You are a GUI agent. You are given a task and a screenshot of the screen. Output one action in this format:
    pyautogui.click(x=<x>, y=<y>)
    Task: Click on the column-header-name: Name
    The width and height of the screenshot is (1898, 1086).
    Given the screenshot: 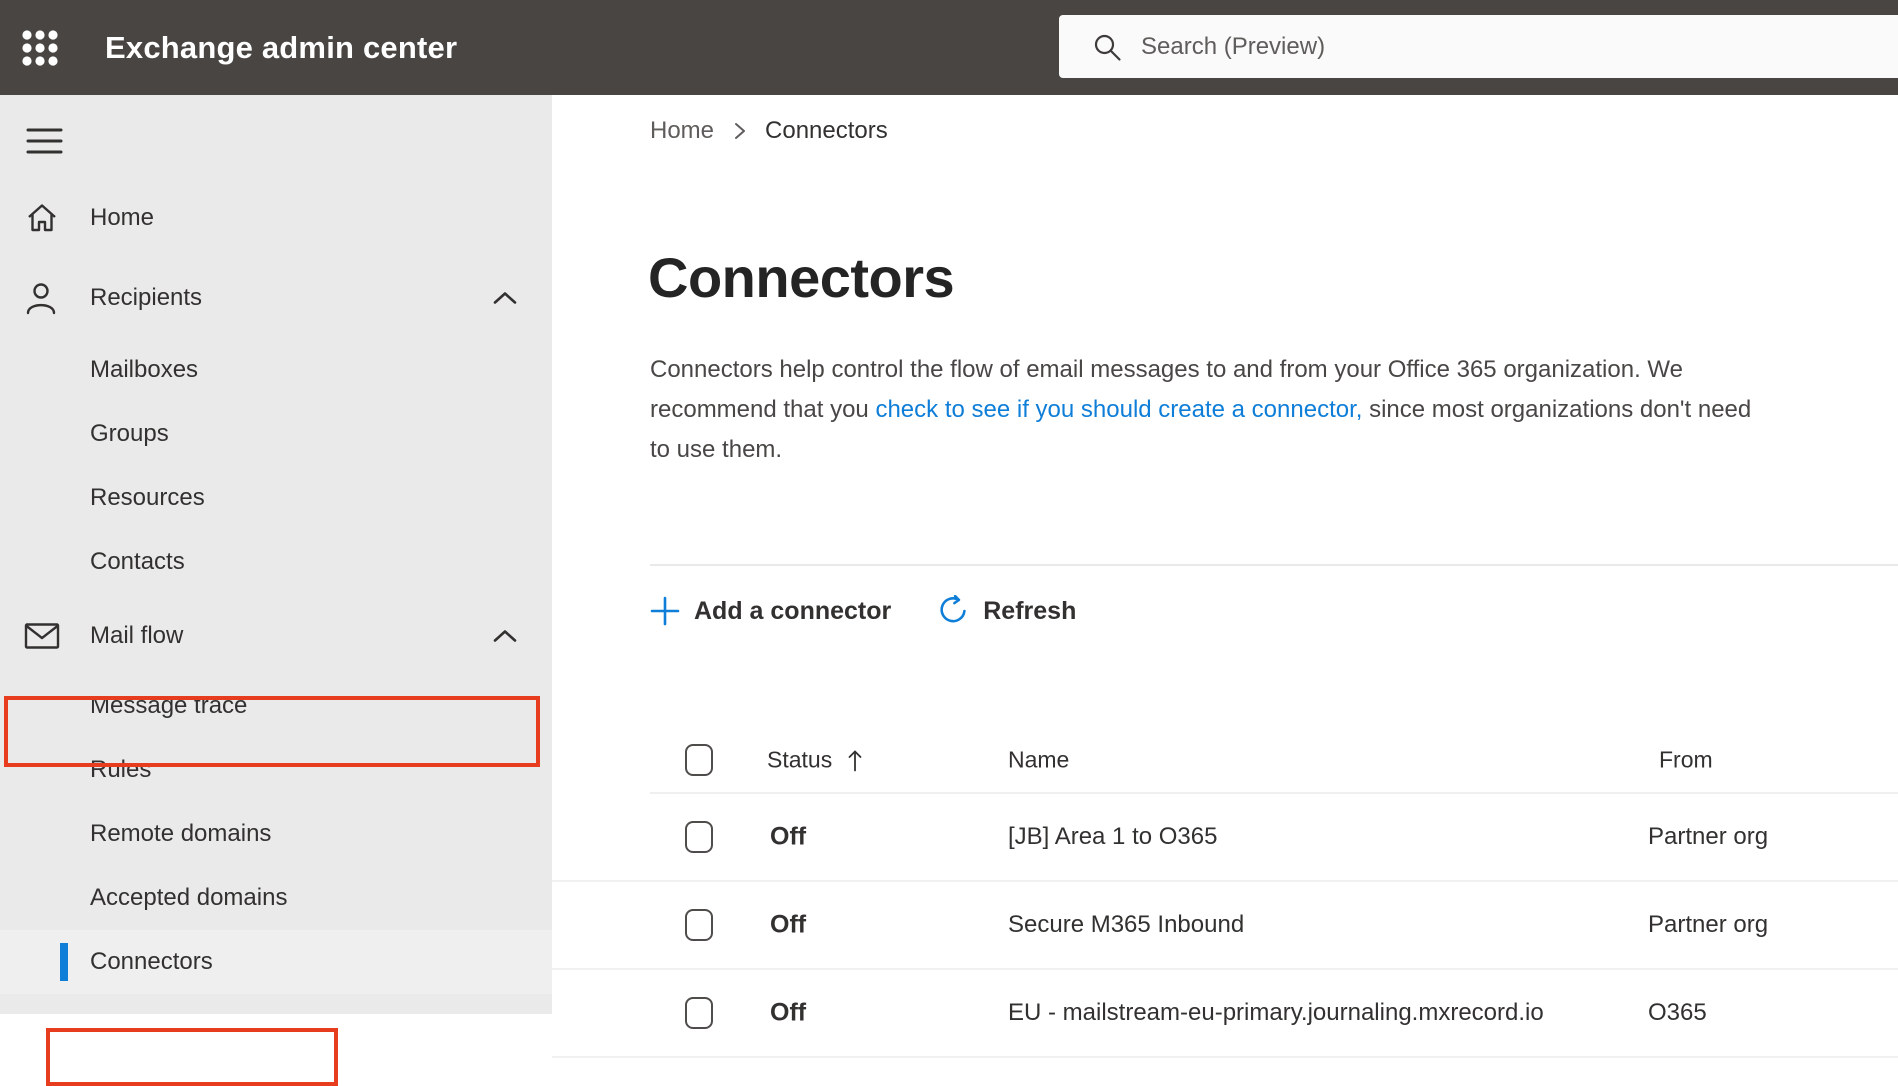 What is the action you would take?
    pyautogui.click(x=1038, y=760)
    